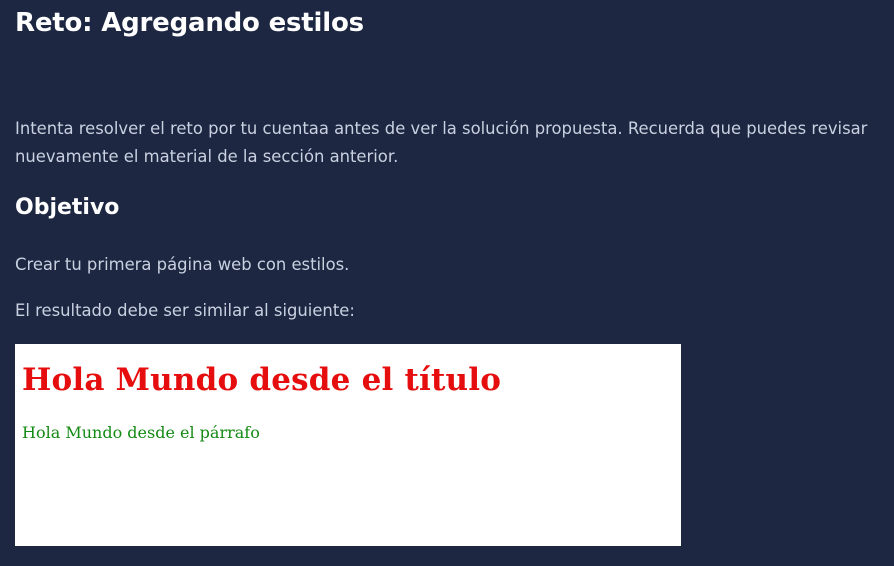 The image size is (894, 566). I want to click on preview-paragraph: Hola Mundo desde el párrafo, so click(141, 432).